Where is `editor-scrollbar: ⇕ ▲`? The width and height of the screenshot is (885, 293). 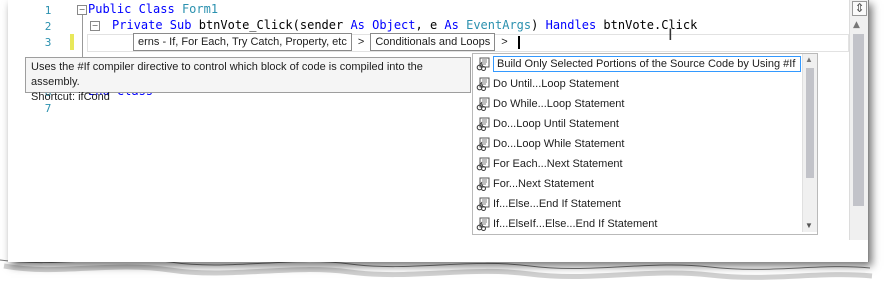 editor-scrollbar: ⇕ ▲ is located at coordinates (858, 120).